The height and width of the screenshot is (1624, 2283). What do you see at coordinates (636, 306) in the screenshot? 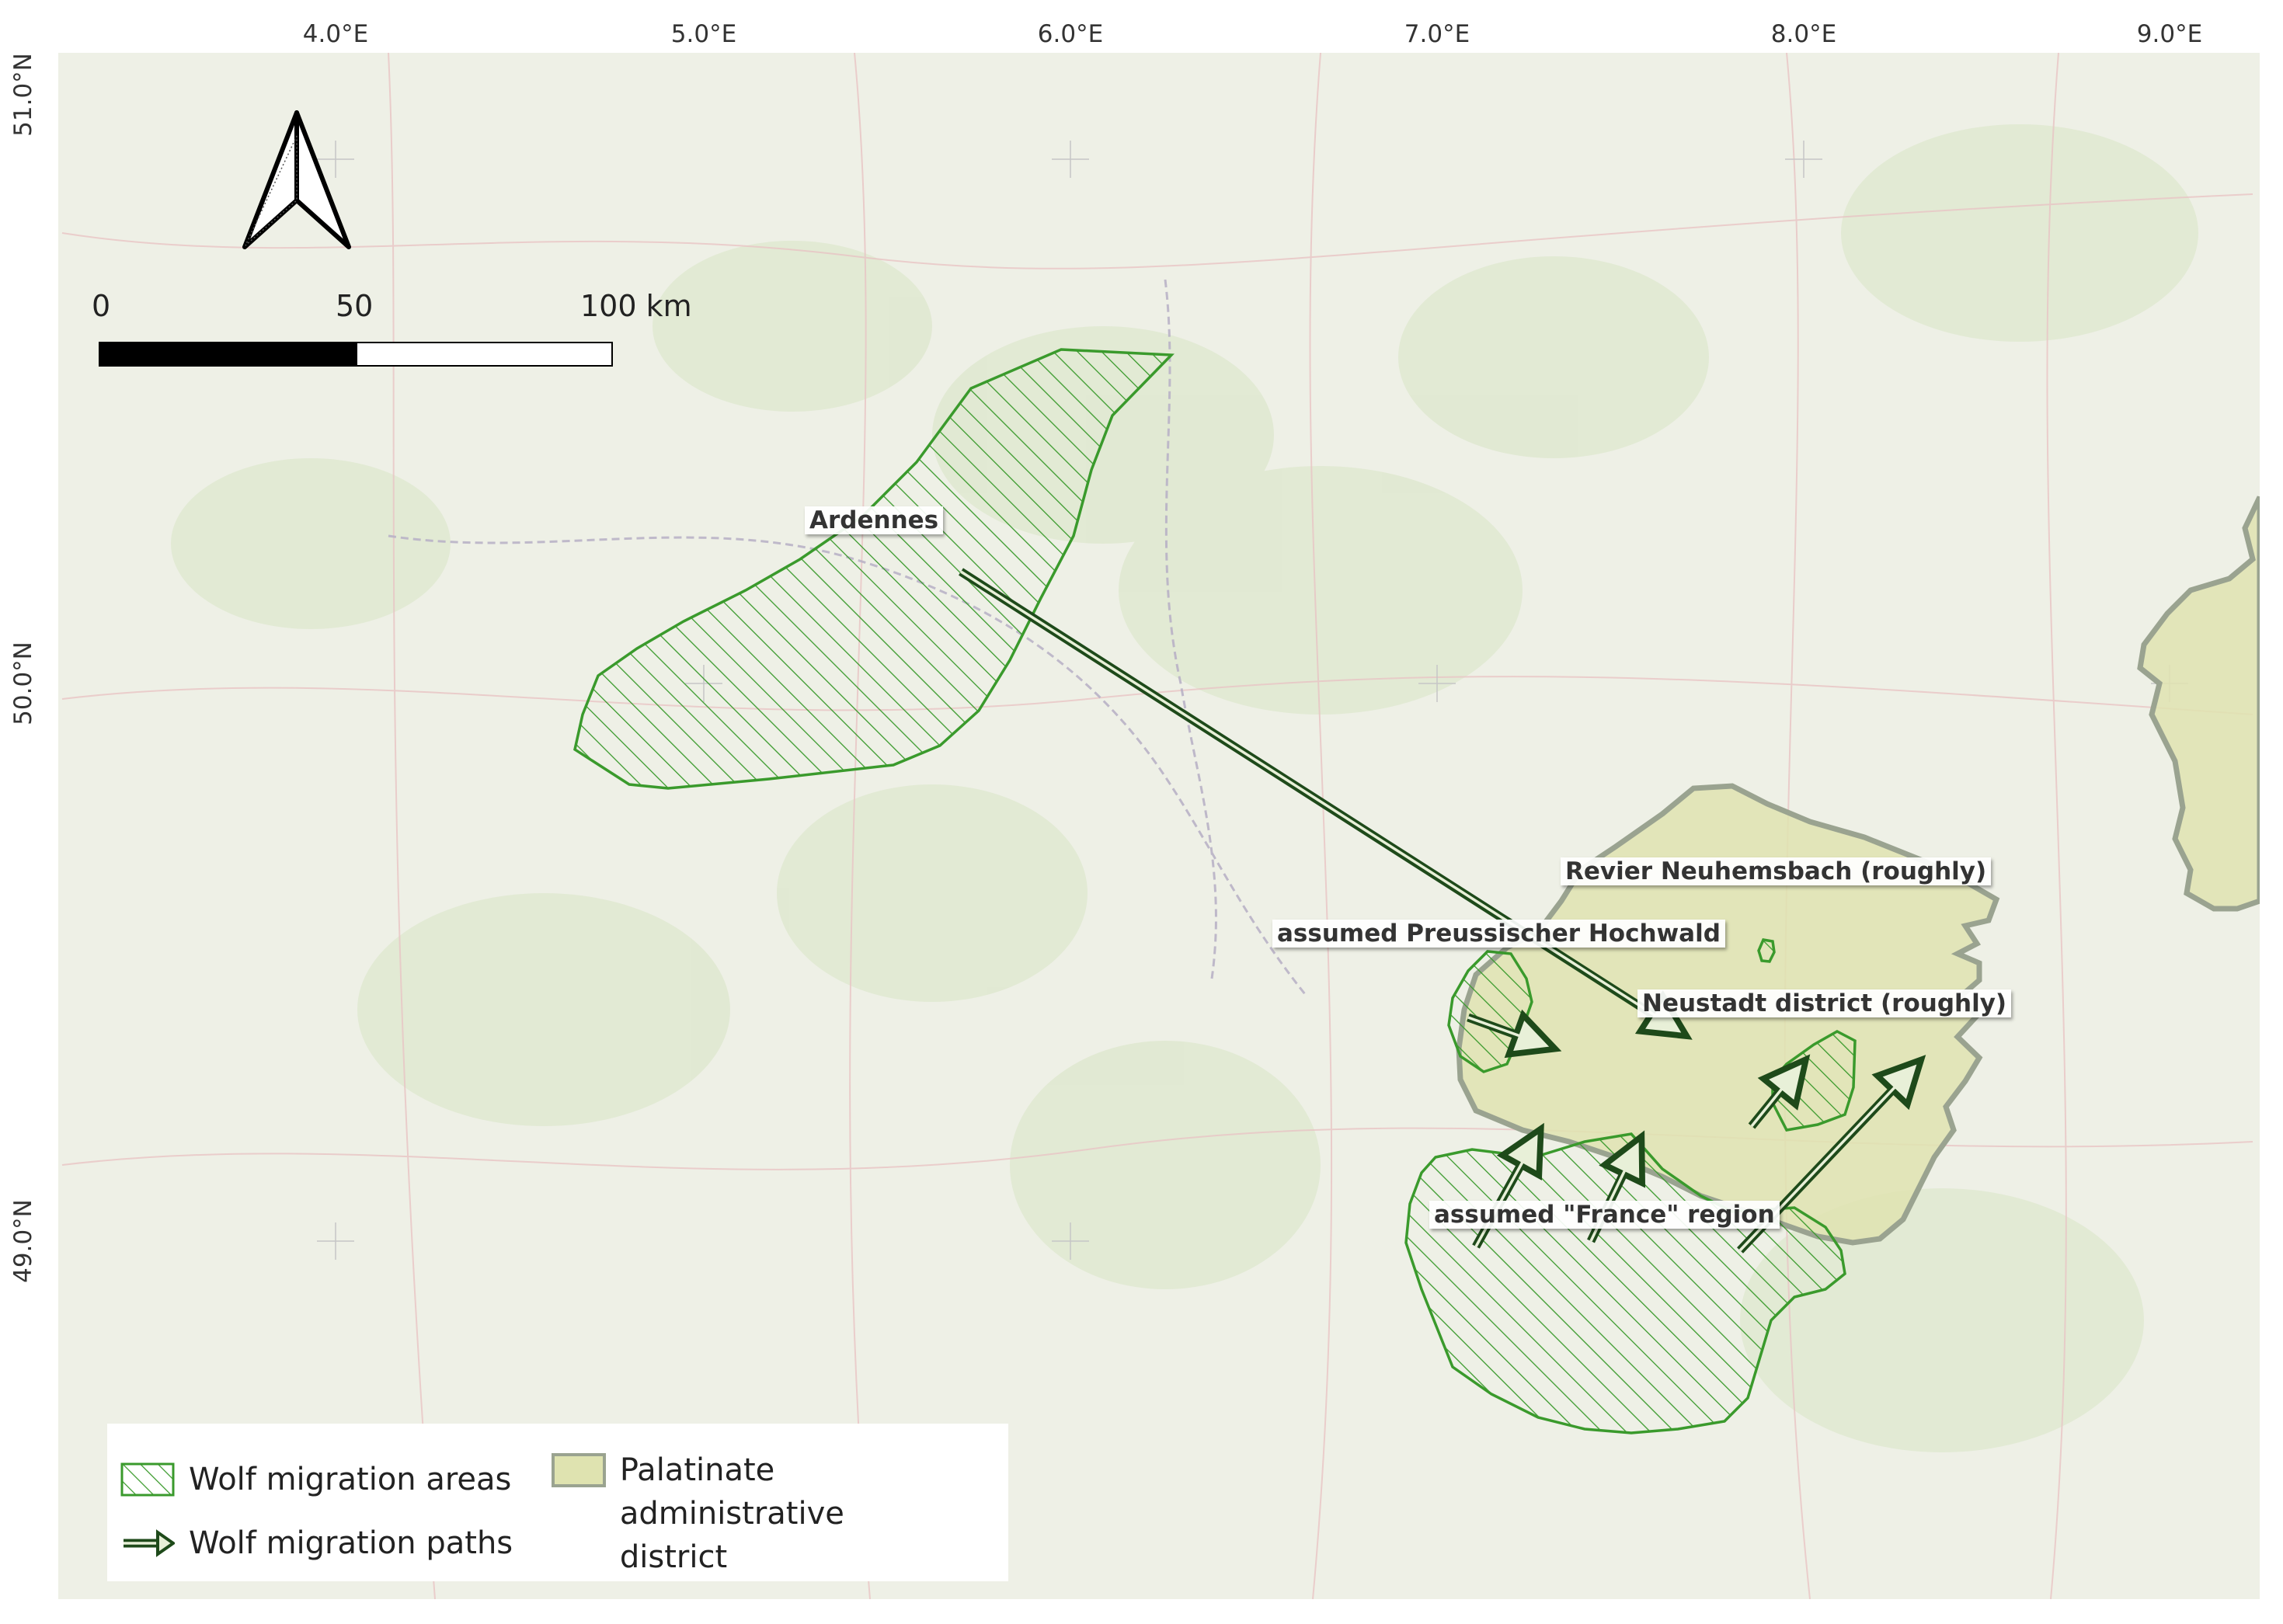
I see `scale-label-100: 100 km` at bounding box center [636, 306].